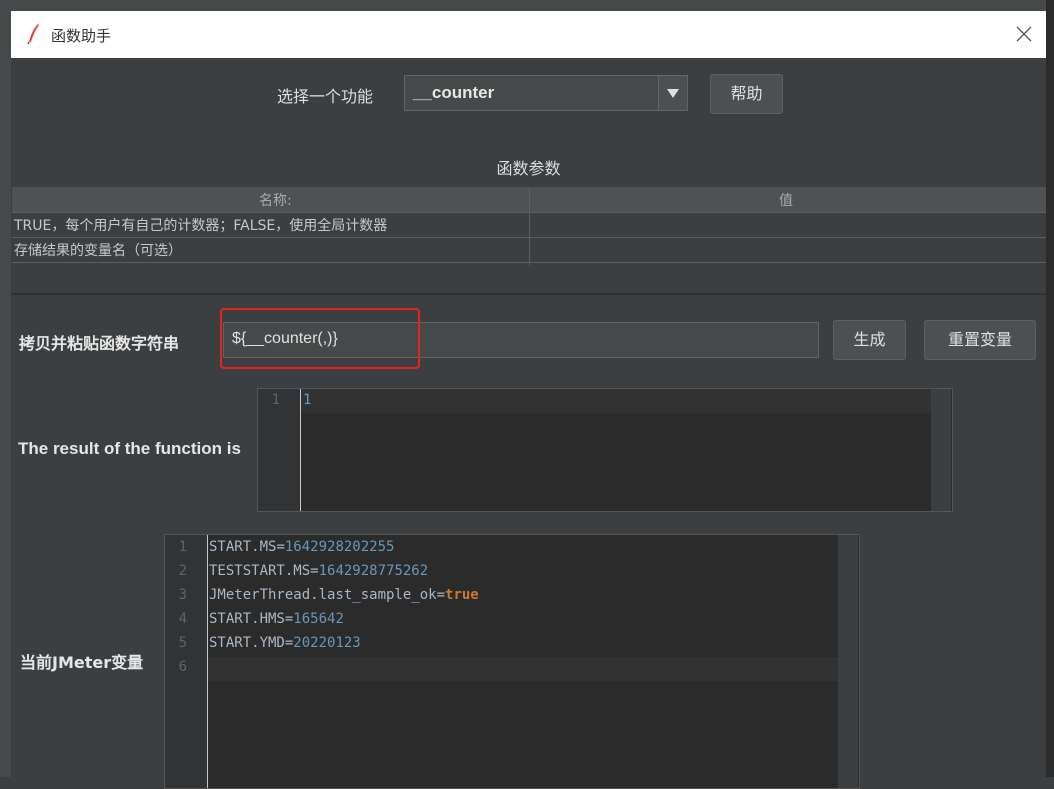 The image size is (1054, 789). What do you see at coordinates (327, 643) in the screenshot?
I see `var-value: 20220123` at bounding box center [327, 643].